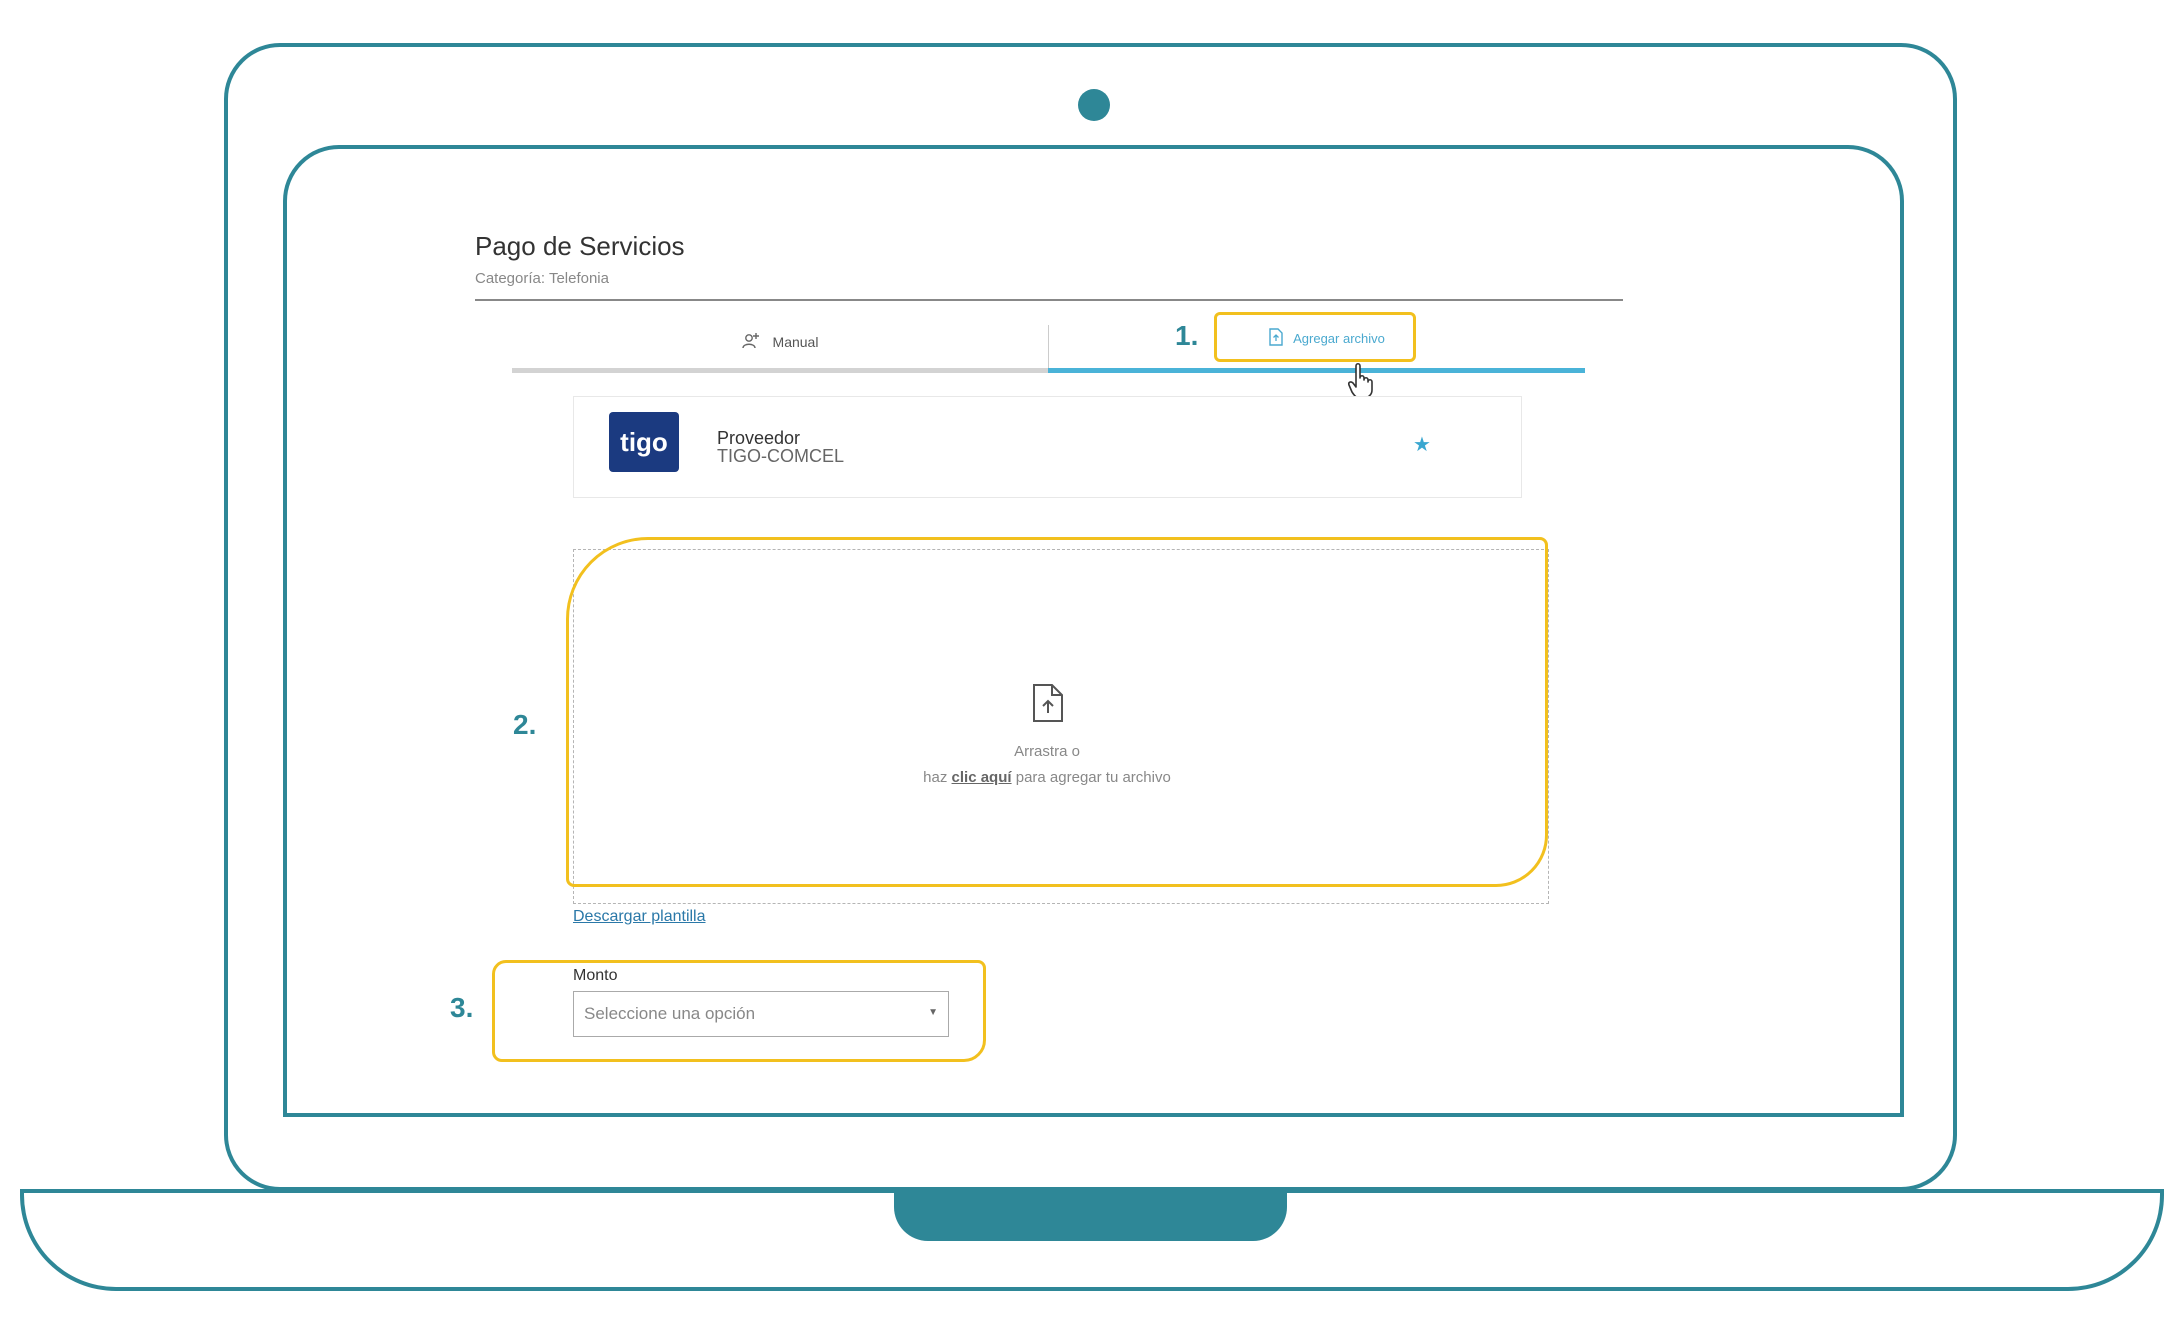 The width and height of the screenshot is (2184, 1336). What do you see at coordinates (1049, 300) in the screenshot?
I see `title-divider` at bounding box center [1049, 300].